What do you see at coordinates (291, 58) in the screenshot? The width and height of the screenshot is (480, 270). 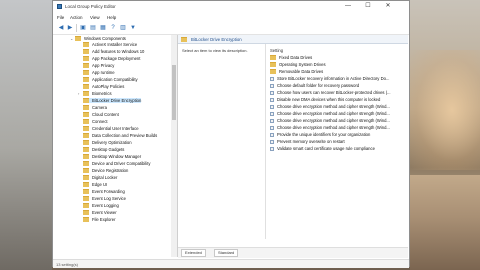 I see `setting-folder-row: Fixed Data Drives` at bounding box center [291, 58].